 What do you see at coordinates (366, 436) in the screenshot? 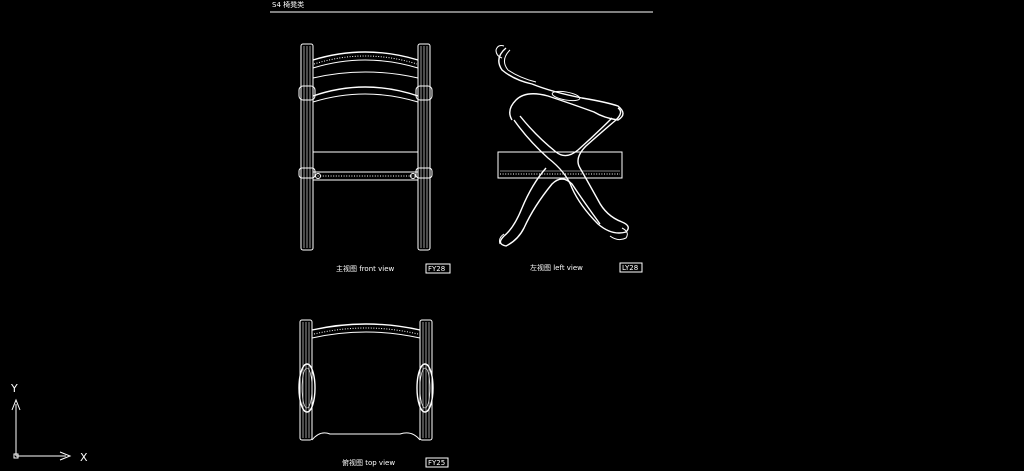
I see `top-view-seat-front` at bounding box center [366, 436].